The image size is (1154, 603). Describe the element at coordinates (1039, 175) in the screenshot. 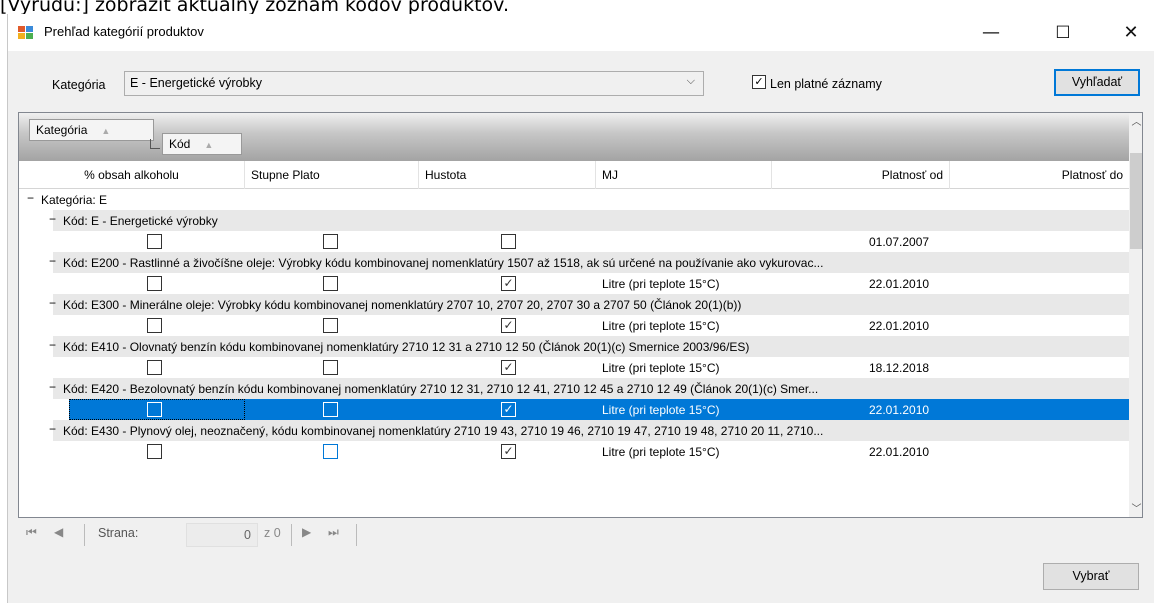

I see `column-header-valid-to: Platnosť do` at that location.